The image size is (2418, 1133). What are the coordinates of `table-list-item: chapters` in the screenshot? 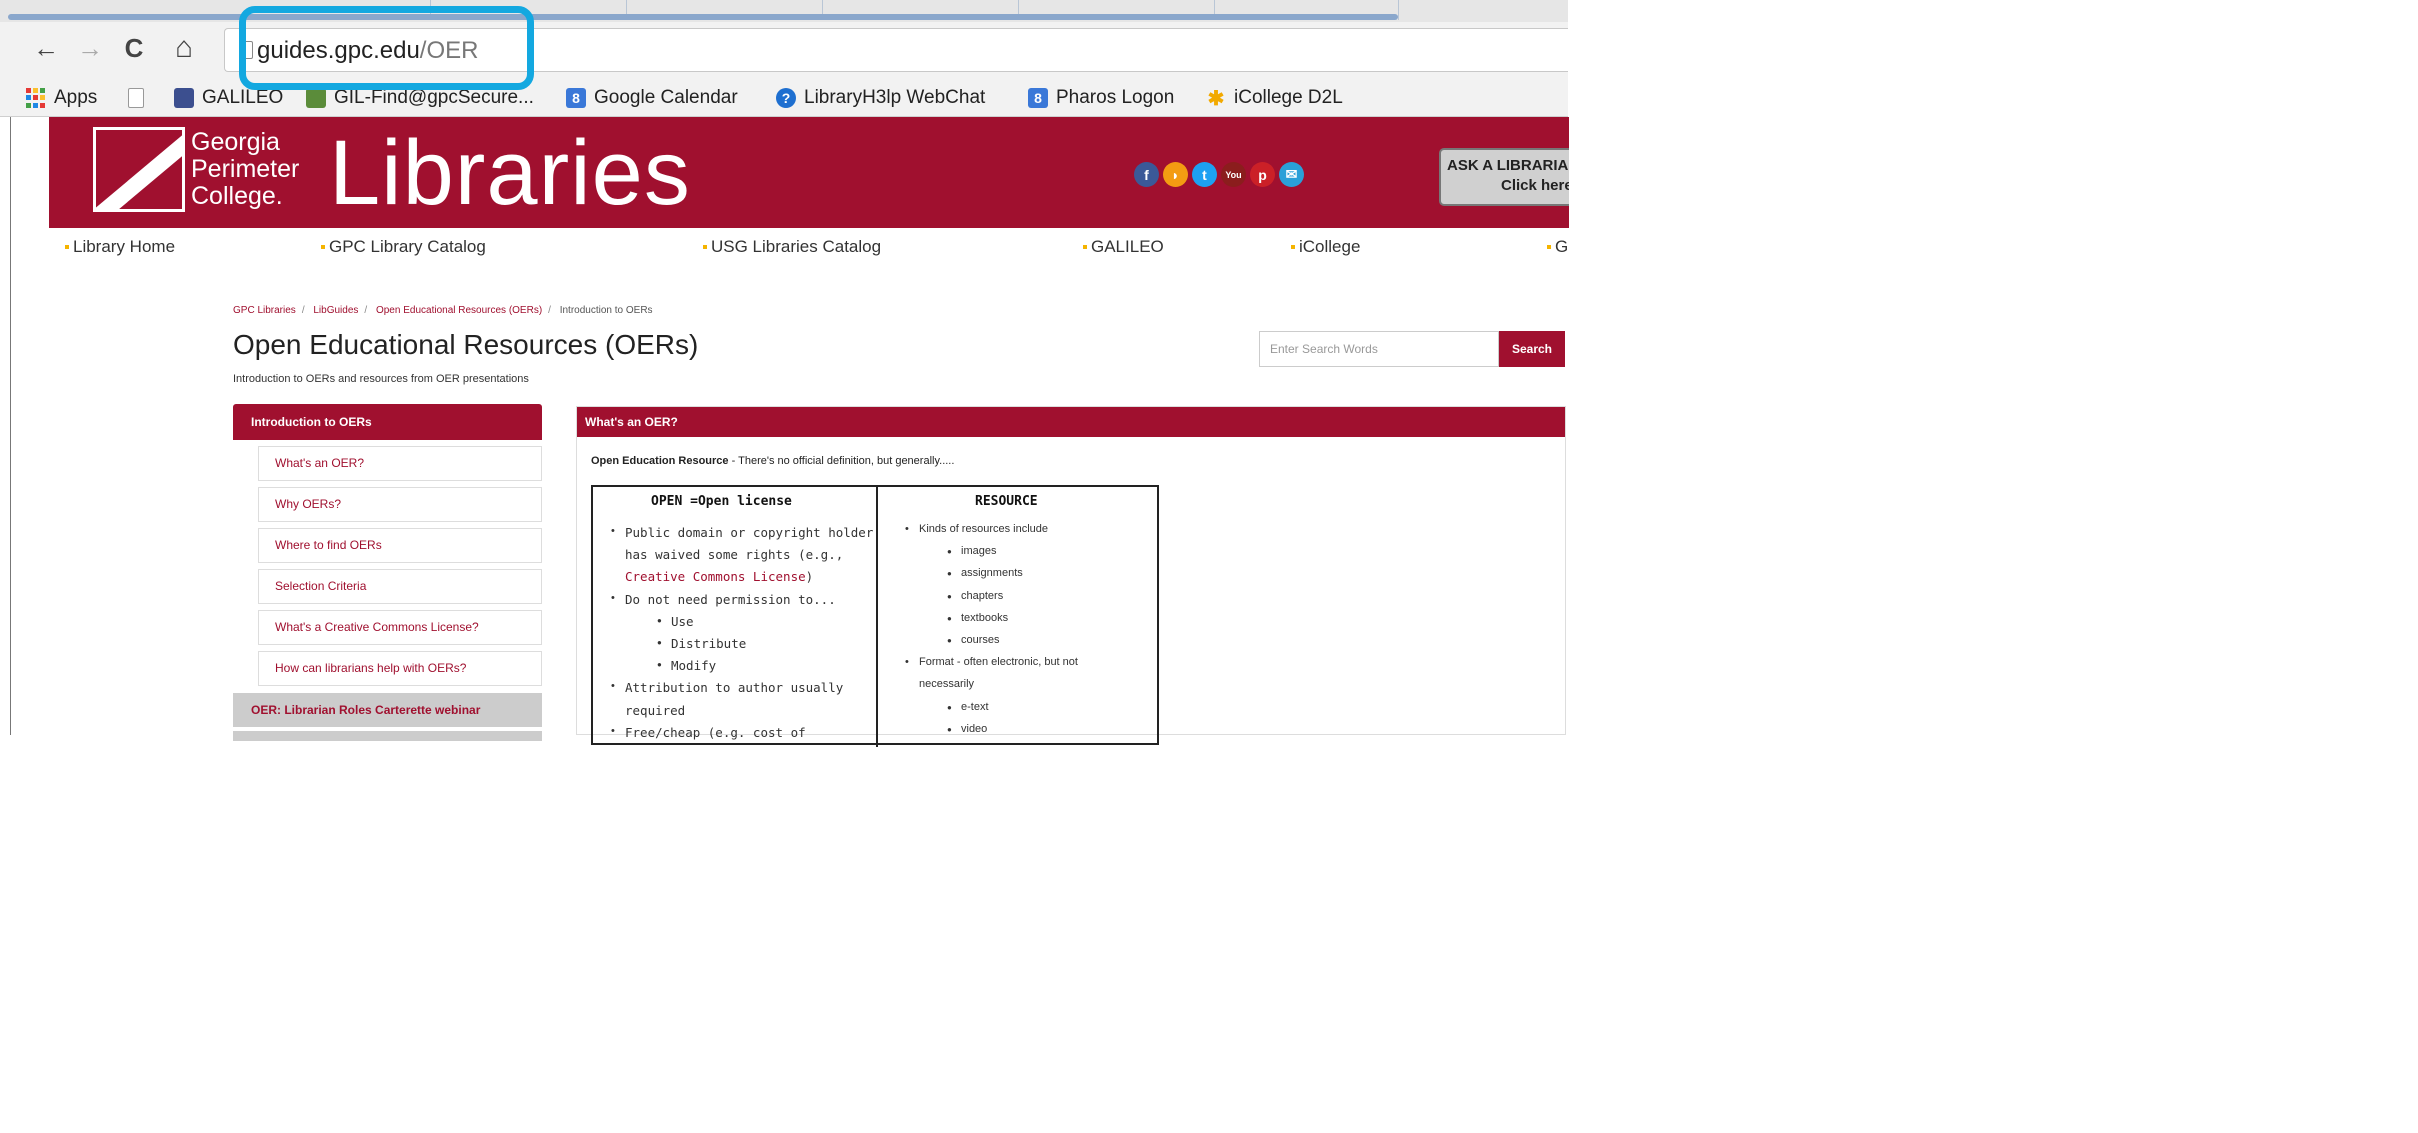 It's located at (982, 595).